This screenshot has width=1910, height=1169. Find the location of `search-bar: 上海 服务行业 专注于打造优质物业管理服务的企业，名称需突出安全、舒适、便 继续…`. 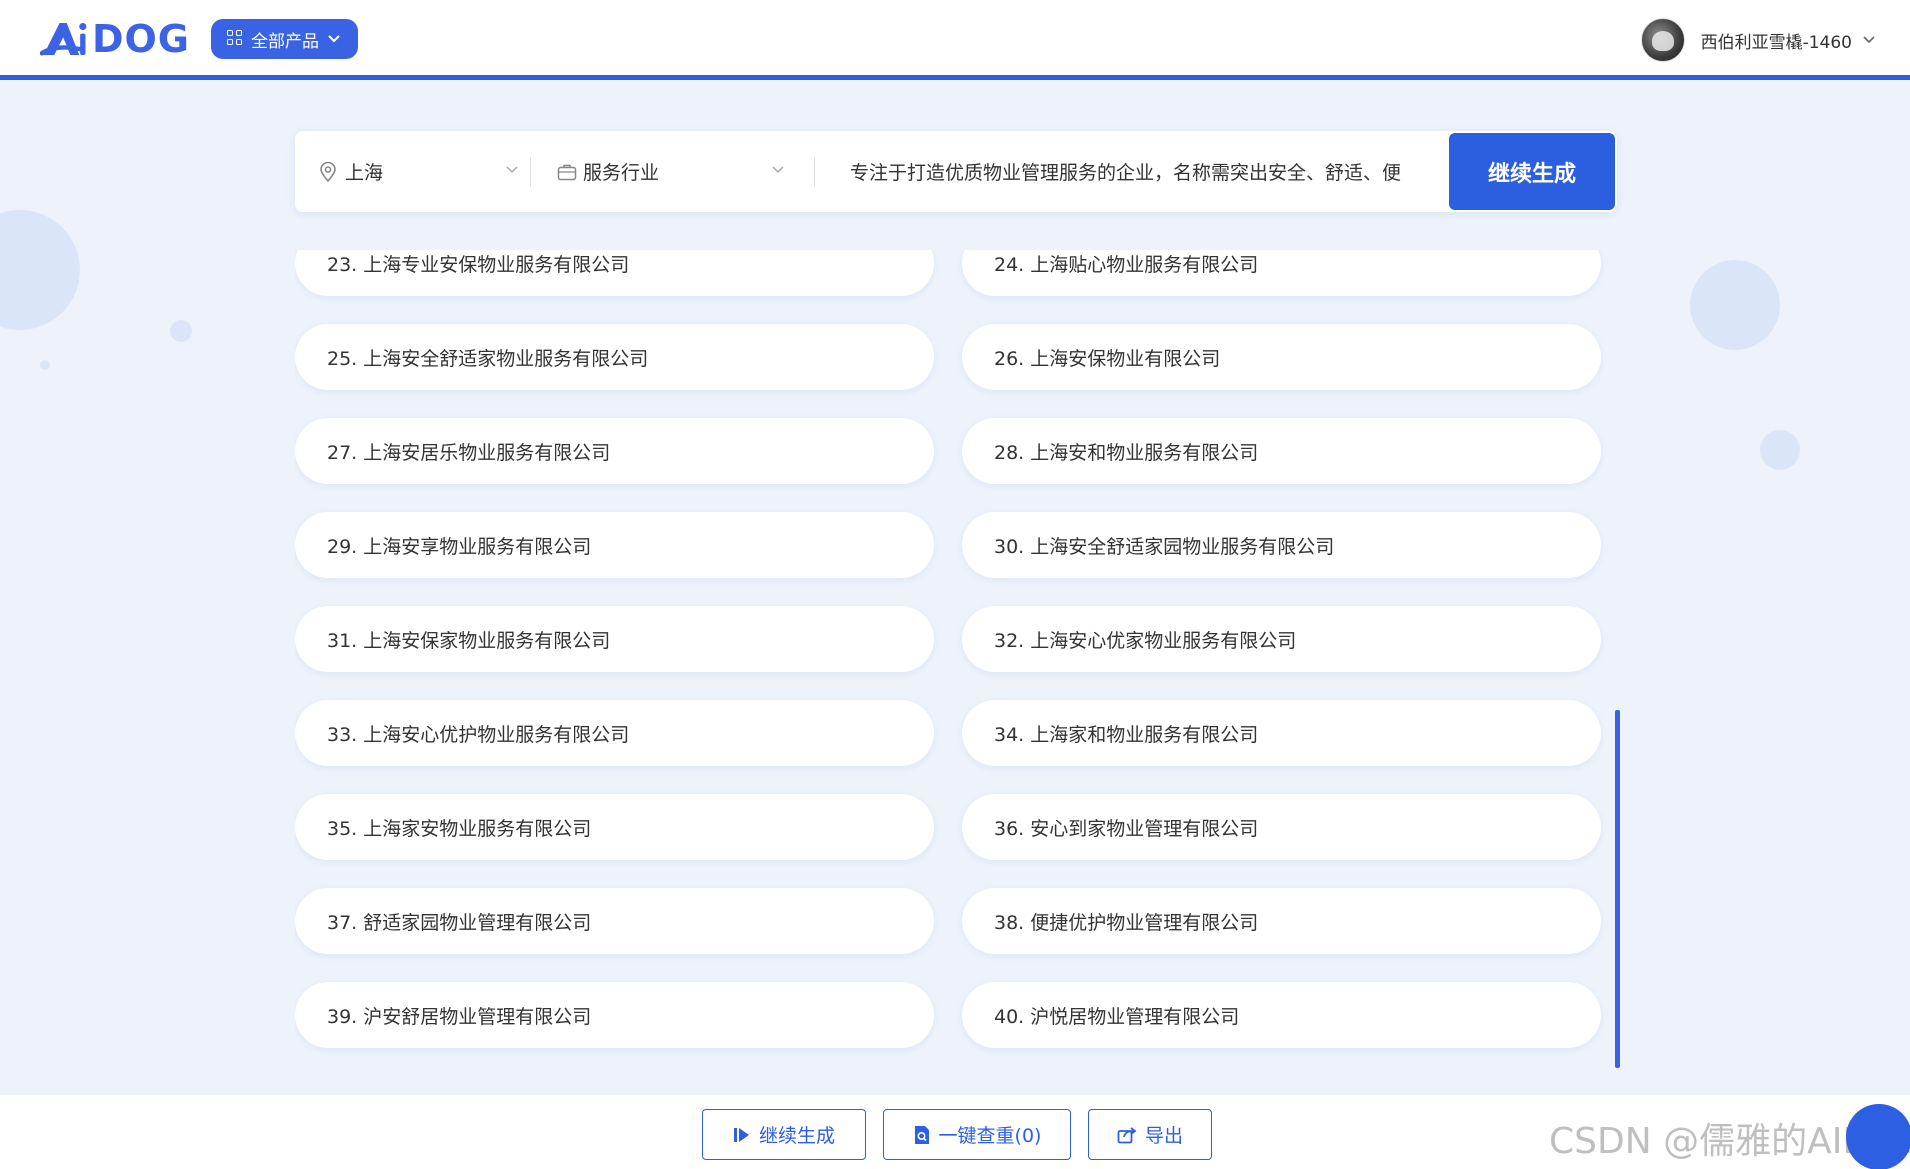

search-bar: 上海 服务行业 专注于打造优质物业管理服务的企业，名称需突出安全、舒适、便 继续… is located at coordinates (956, 171).